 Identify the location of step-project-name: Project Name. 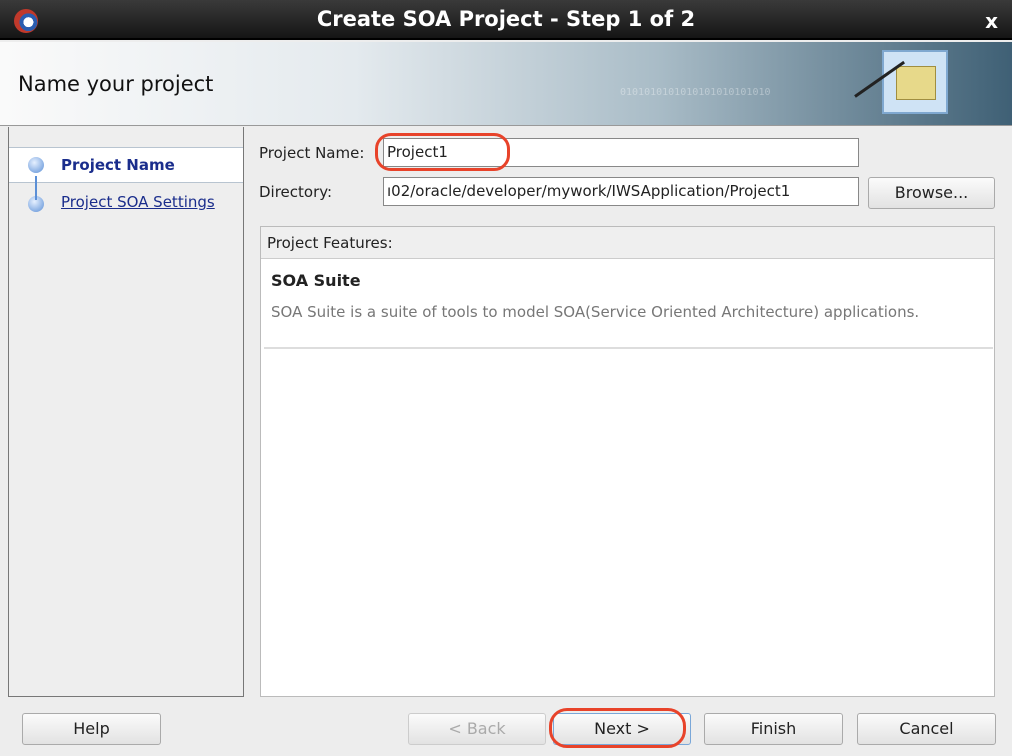
(126, 165).